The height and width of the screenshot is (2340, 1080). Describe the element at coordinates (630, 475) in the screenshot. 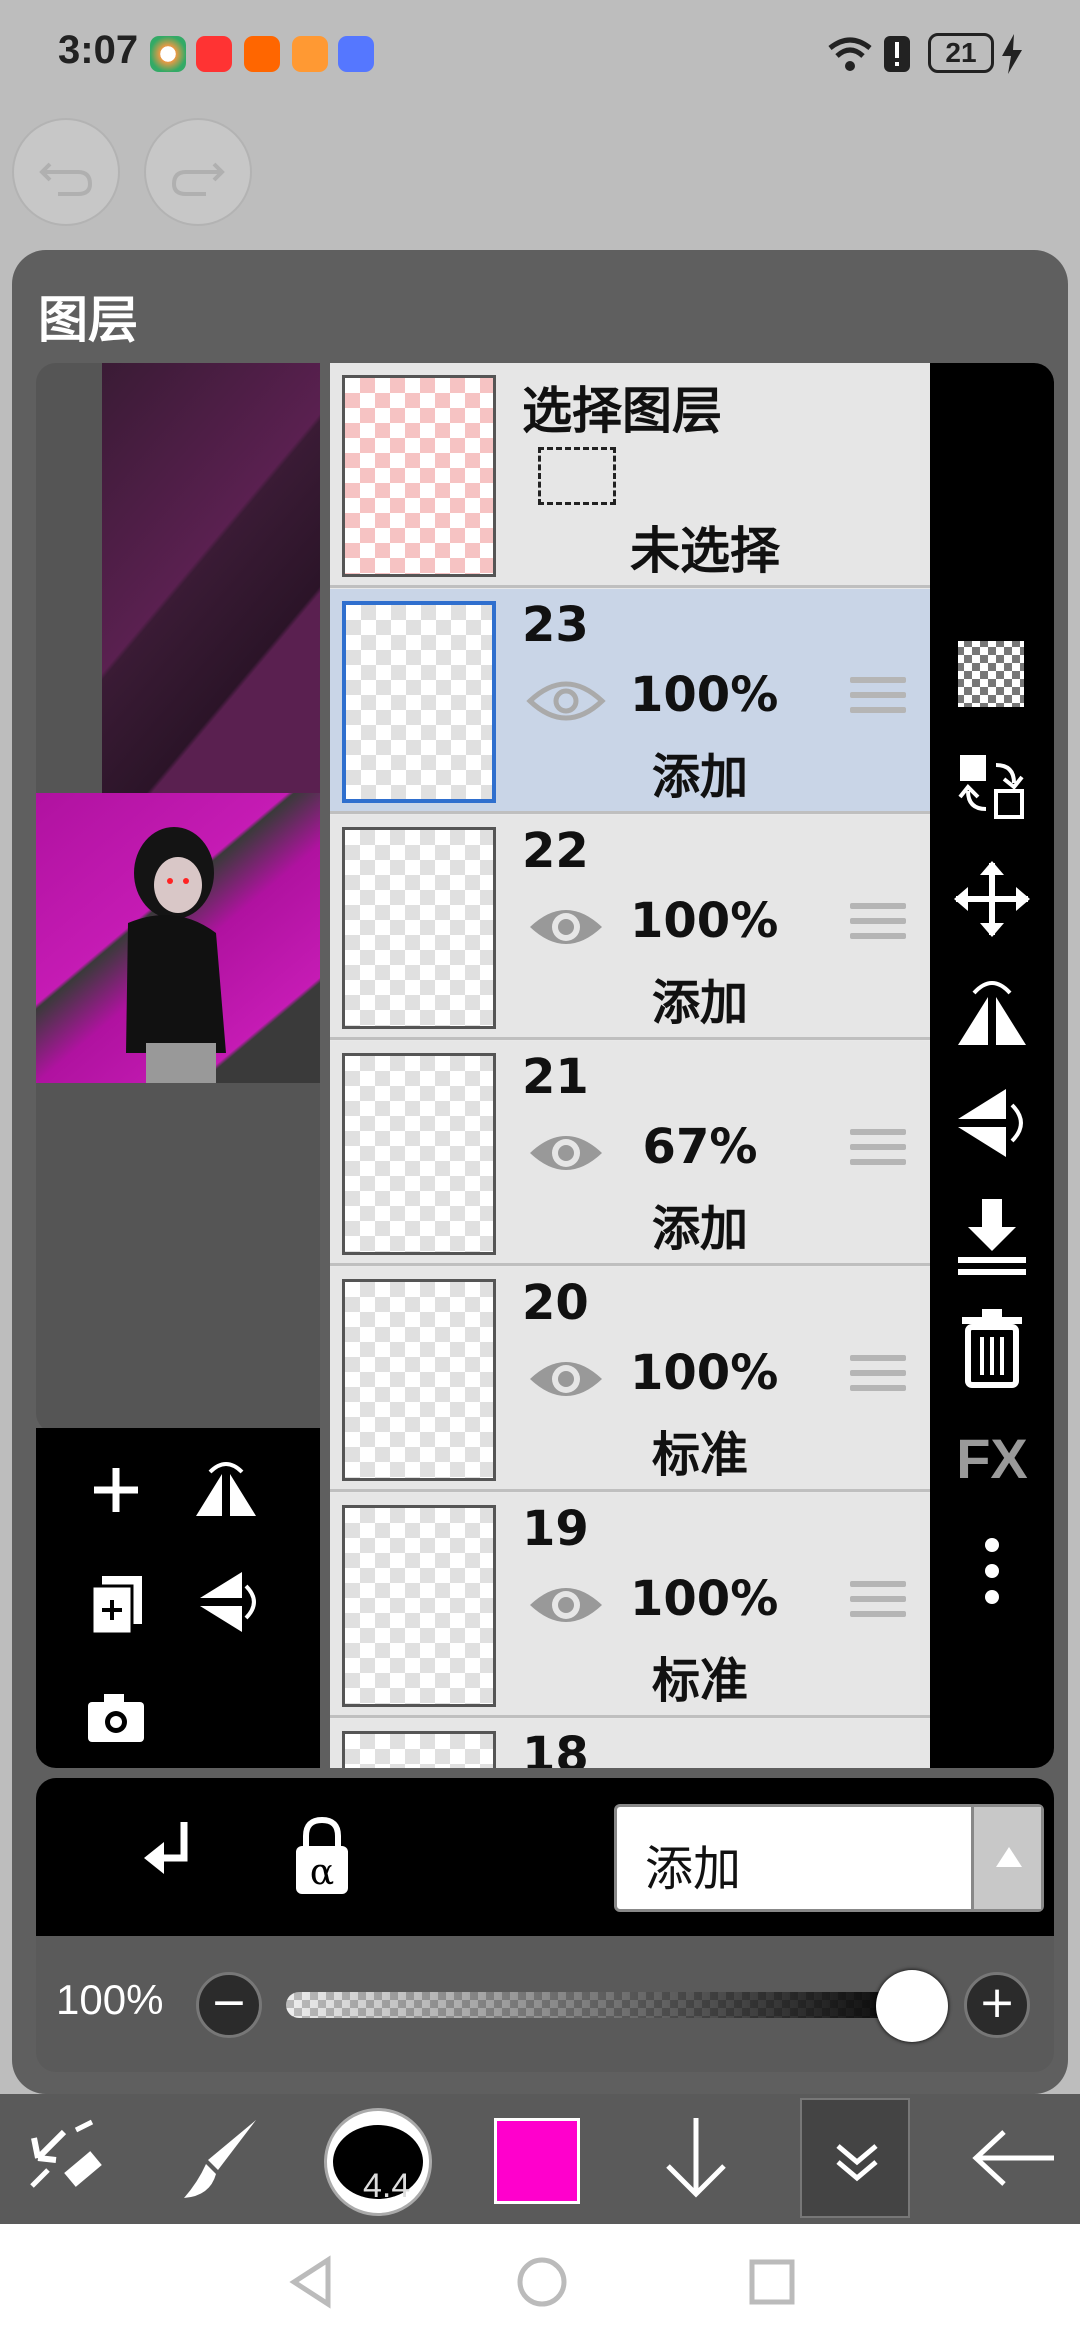

I see `selection-layer-row: 选择图层 未选择` at that location.